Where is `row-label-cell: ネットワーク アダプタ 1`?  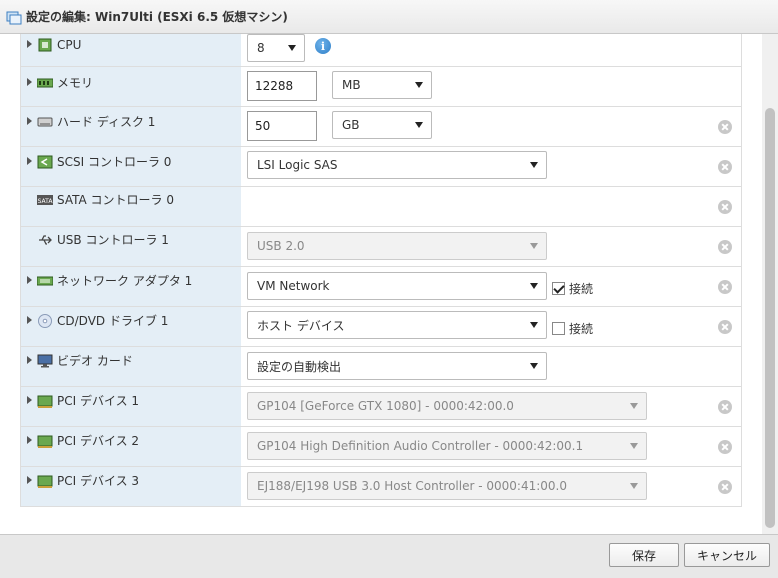
row-label-cell: ネットワーク アダプタ 1 is located at coordinates (131, 286).